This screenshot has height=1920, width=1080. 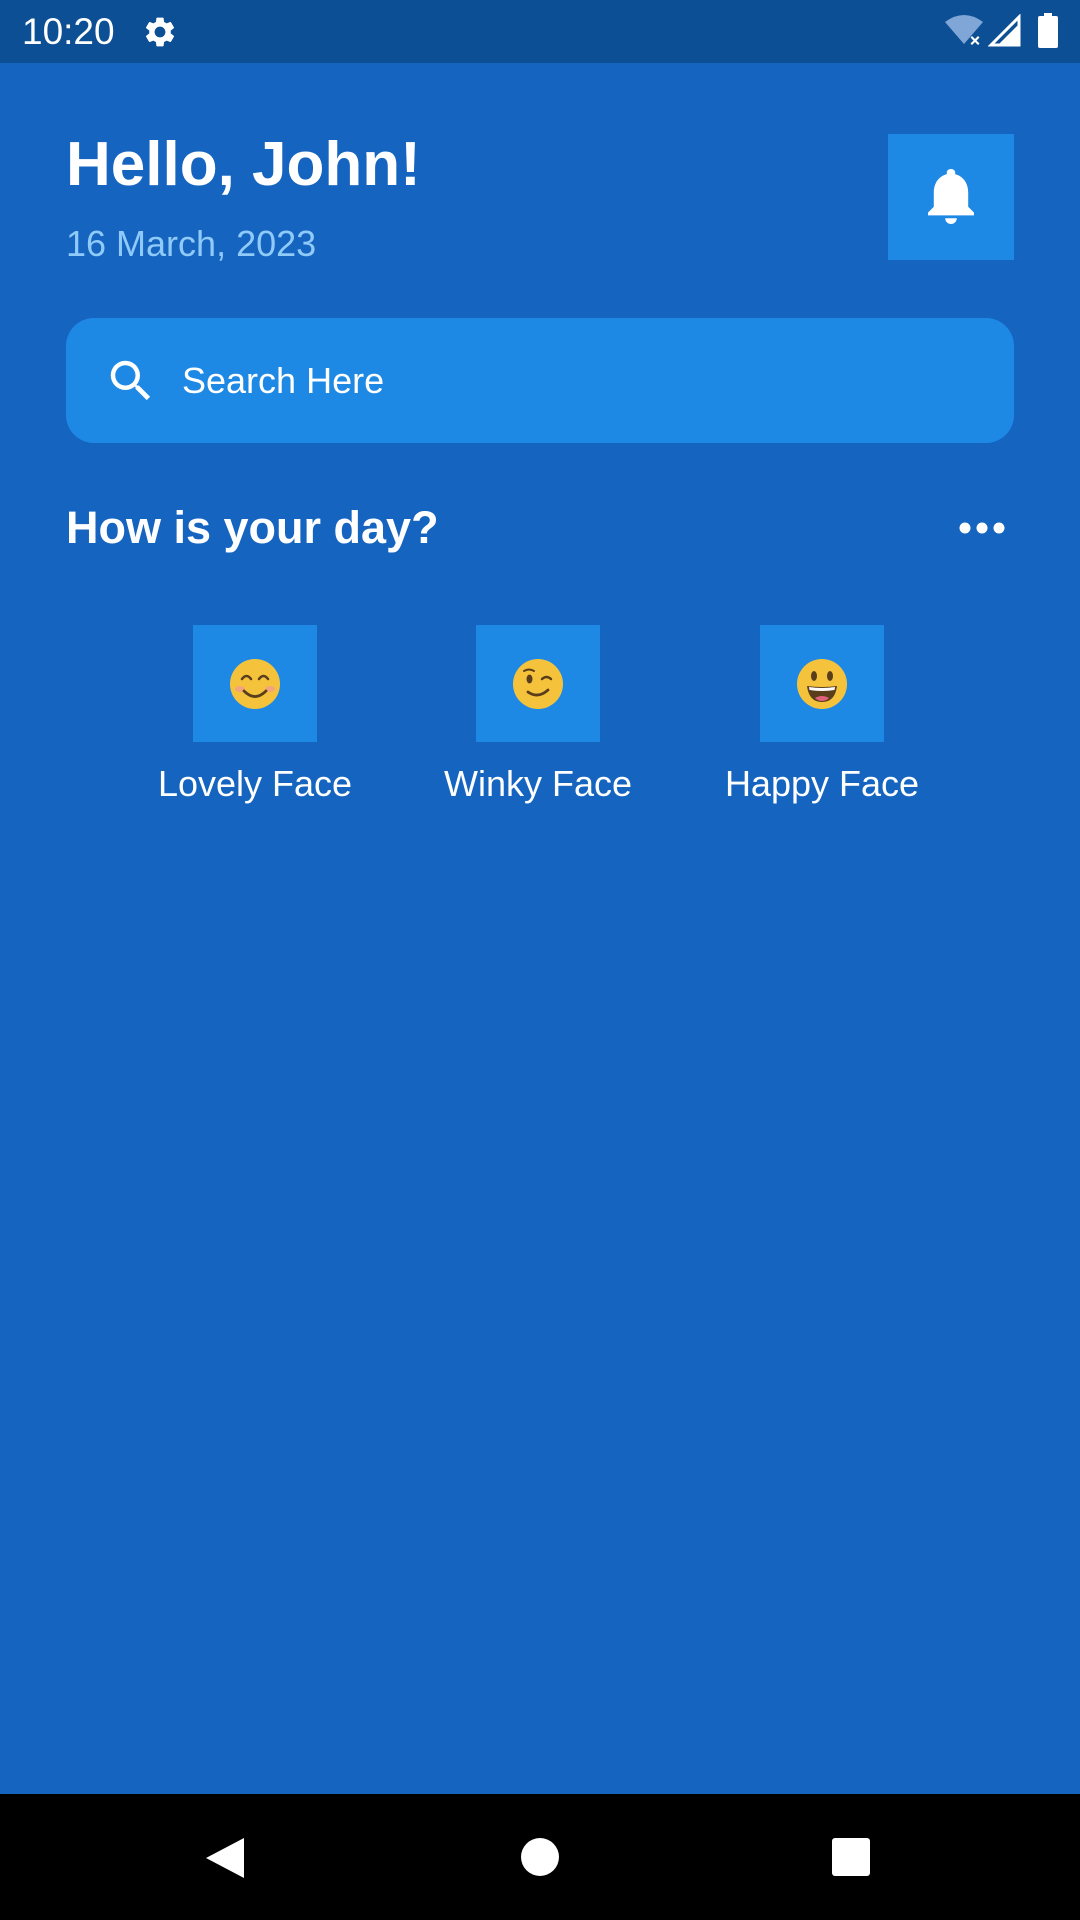 I want to click on mood-option-winky: Winky Face, so click(x=538, y=715).